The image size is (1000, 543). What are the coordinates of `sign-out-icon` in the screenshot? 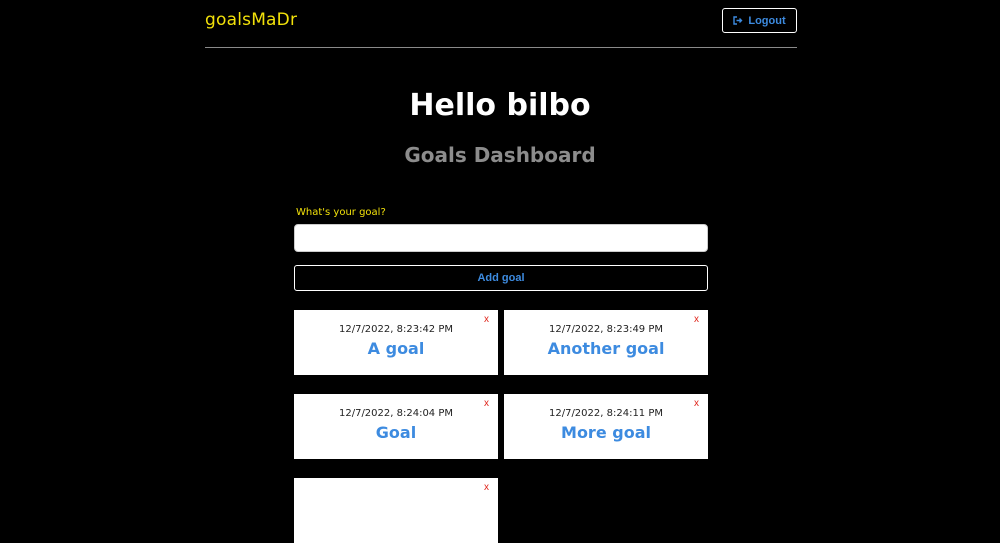 It's located at (738, 20).